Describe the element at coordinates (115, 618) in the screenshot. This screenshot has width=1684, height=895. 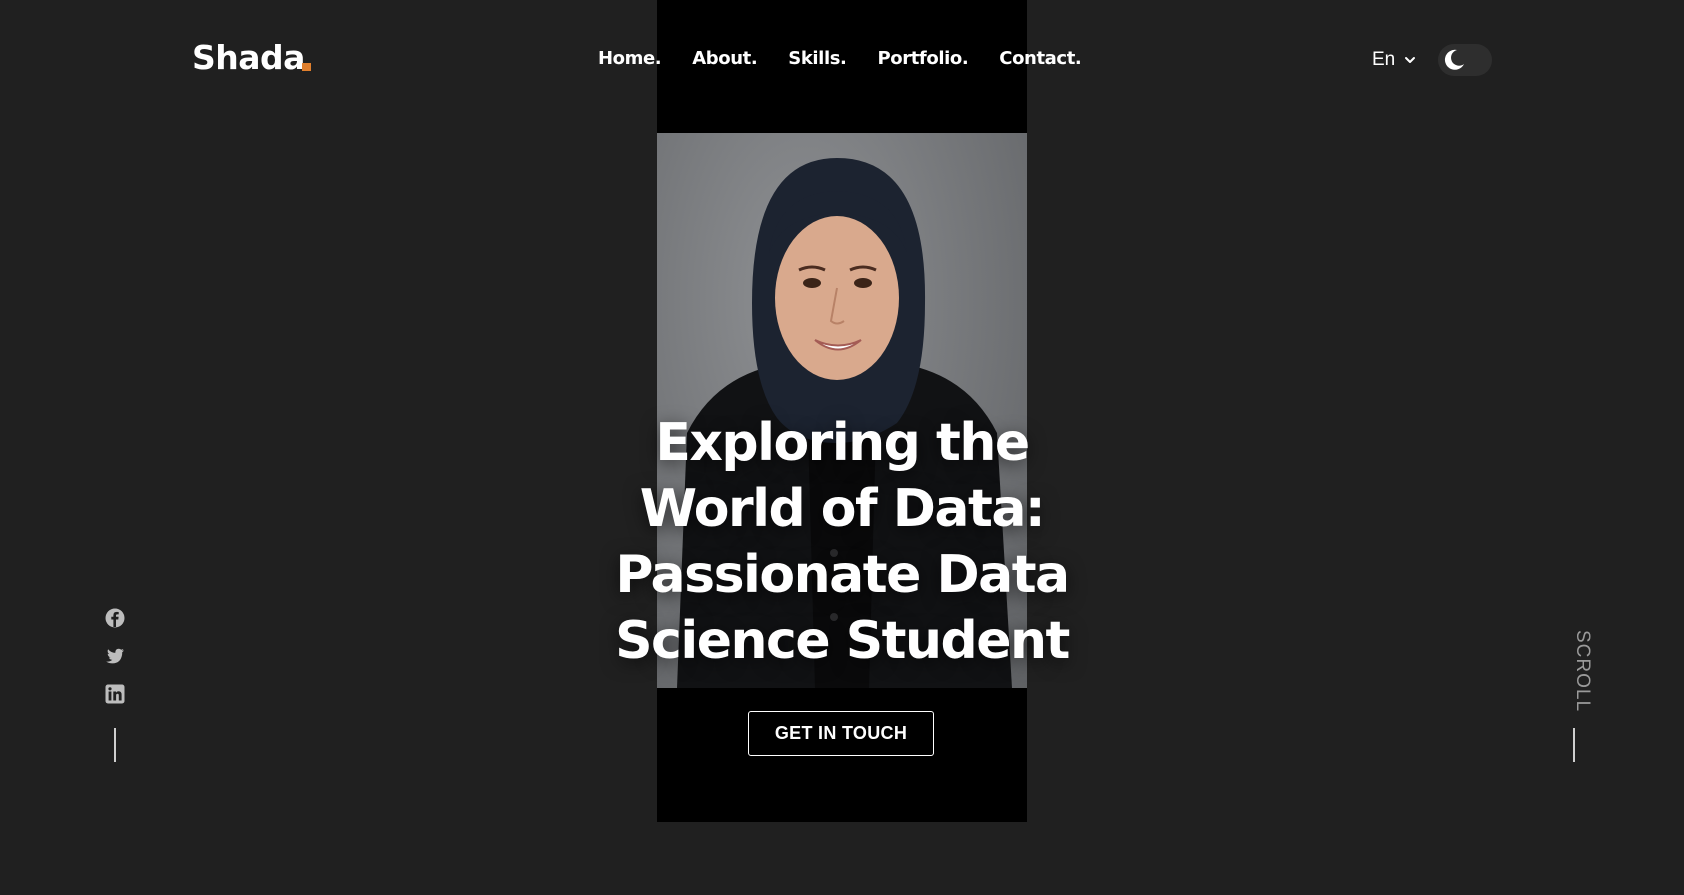
I see `facebook-icon` at that location.